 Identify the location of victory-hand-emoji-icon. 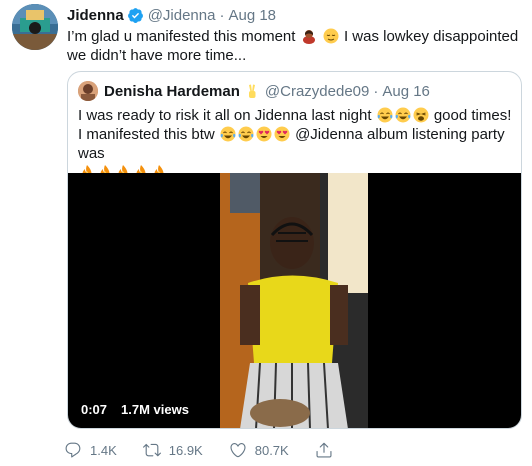
(252, 91).